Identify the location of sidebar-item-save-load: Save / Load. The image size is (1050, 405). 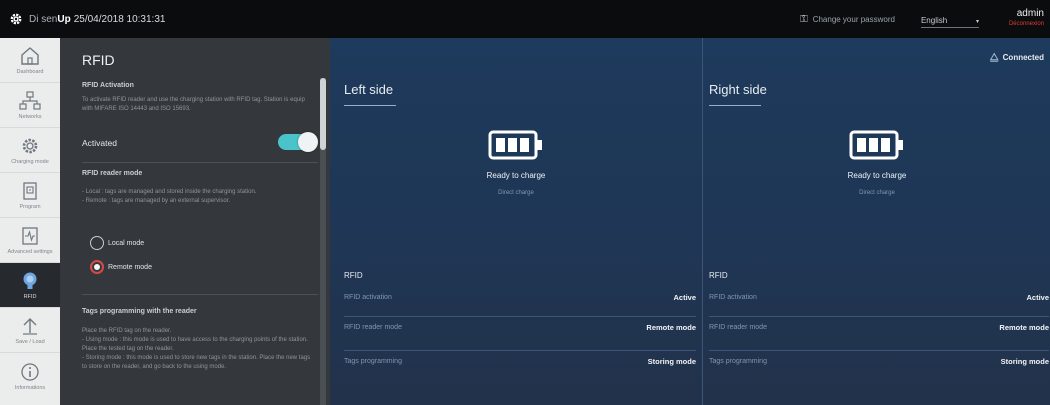
(30, 330).